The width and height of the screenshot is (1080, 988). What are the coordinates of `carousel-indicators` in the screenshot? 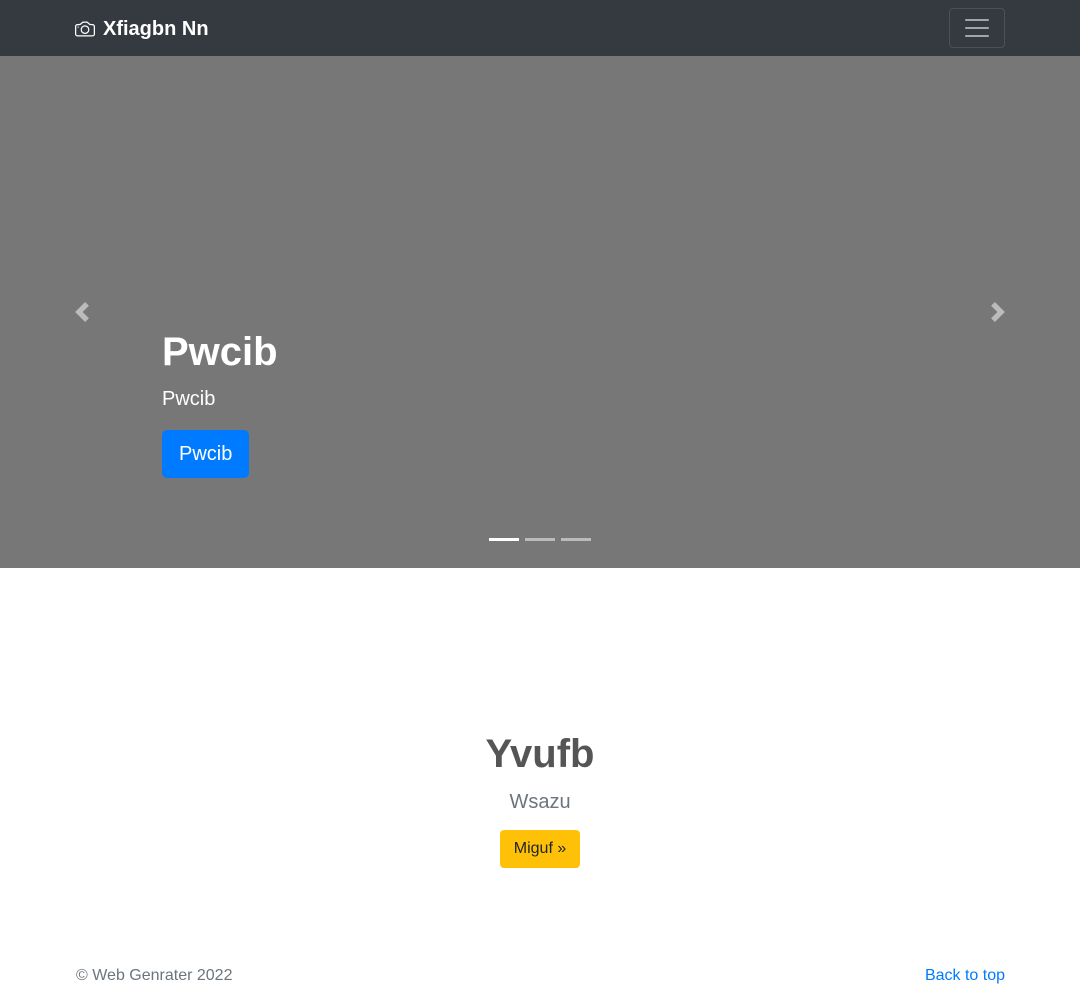 It's located at (543, 539).